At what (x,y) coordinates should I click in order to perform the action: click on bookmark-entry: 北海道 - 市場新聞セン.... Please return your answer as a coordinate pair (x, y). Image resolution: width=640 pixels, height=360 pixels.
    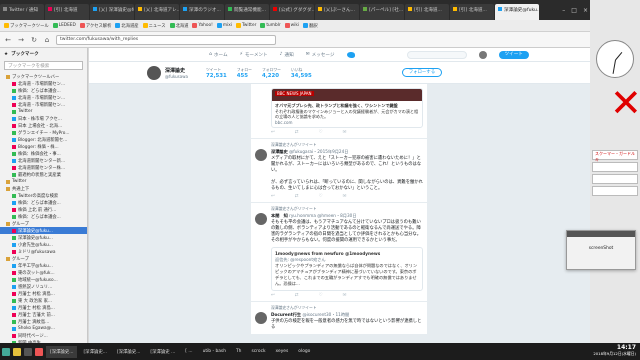
    Looking at the image, I should click on (43, 83).